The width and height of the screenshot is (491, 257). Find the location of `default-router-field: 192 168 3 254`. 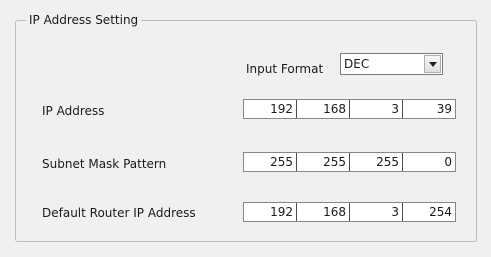

default-router-field: 192 168 3 254 is located at coordinates (349, 212).